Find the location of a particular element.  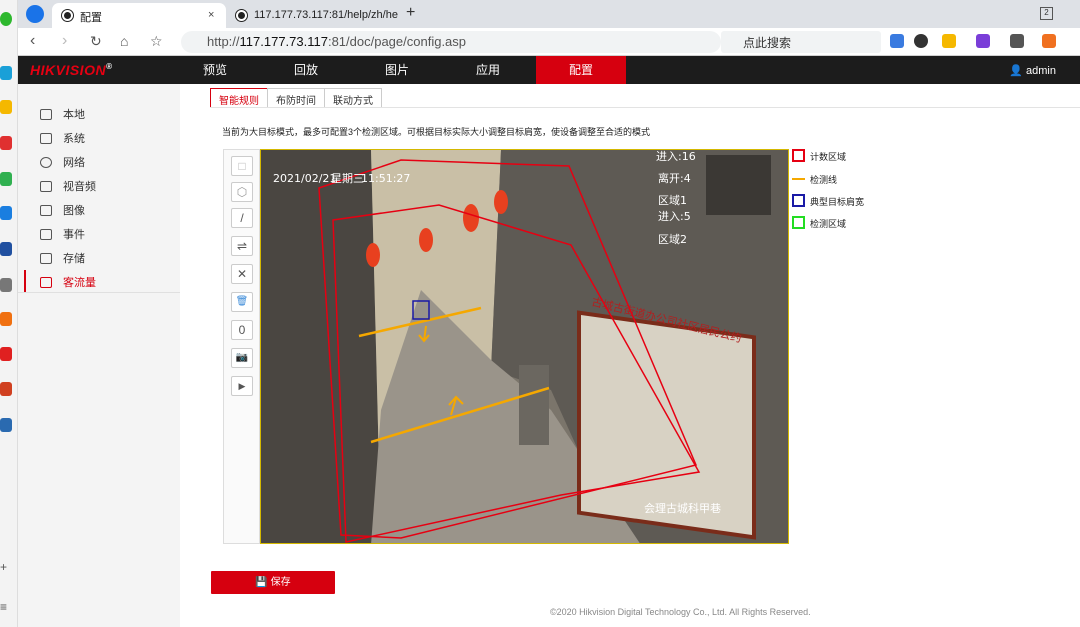

user-menu: 👤 admin is located at coordinates (1032, 70).